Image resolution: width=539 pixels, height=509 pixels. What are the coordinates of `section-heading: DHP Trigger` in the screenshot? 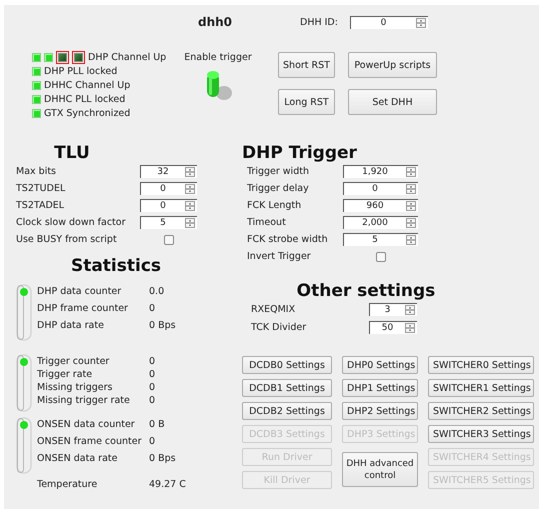 It's located at (300, 154).